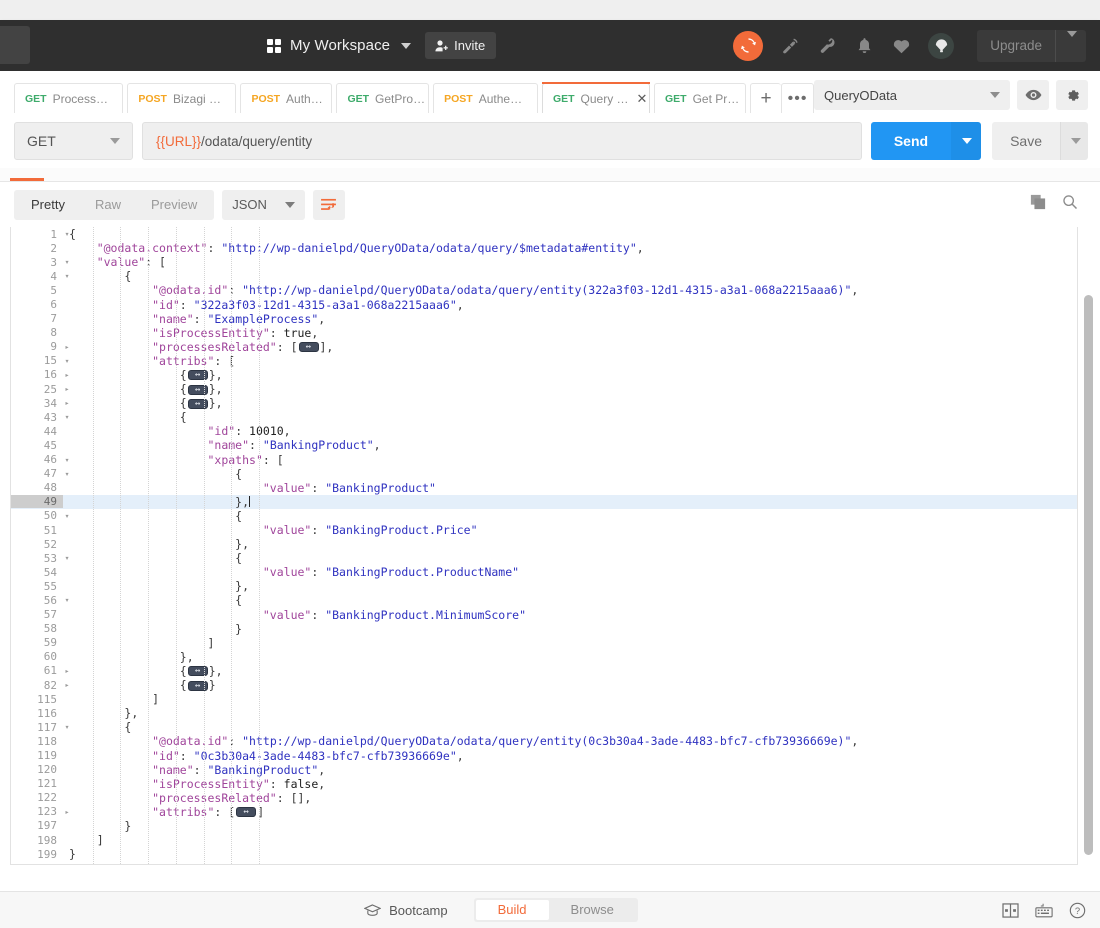  I want to click on code-line: 49 },, so click(544, 501).